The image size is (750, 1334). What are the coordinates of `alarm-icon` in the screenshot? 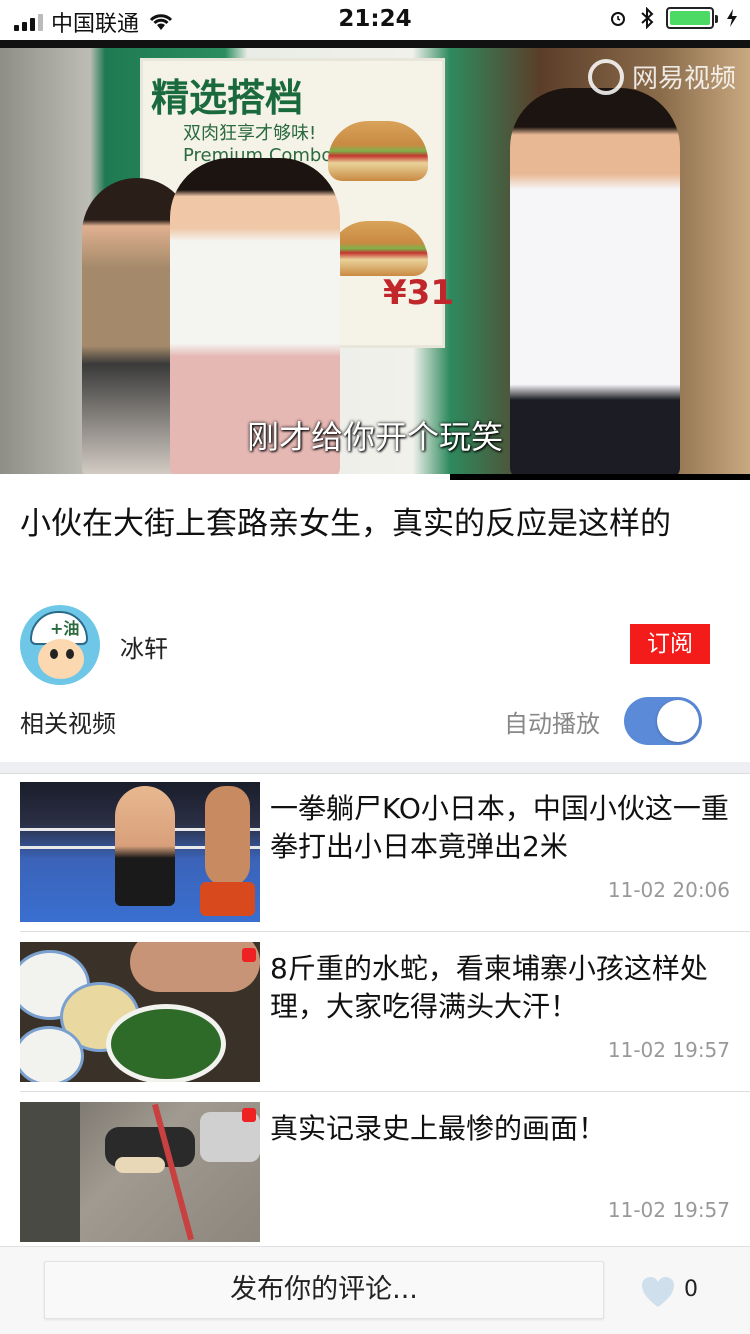 It's located at (618, 19).